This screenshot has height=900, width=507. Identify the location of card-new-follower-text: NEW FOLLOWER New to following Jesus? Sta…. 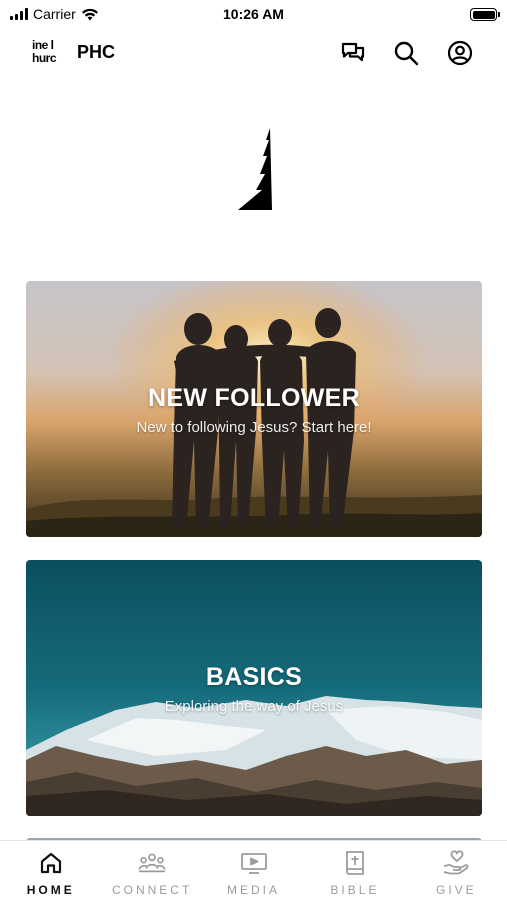
(254, 410).